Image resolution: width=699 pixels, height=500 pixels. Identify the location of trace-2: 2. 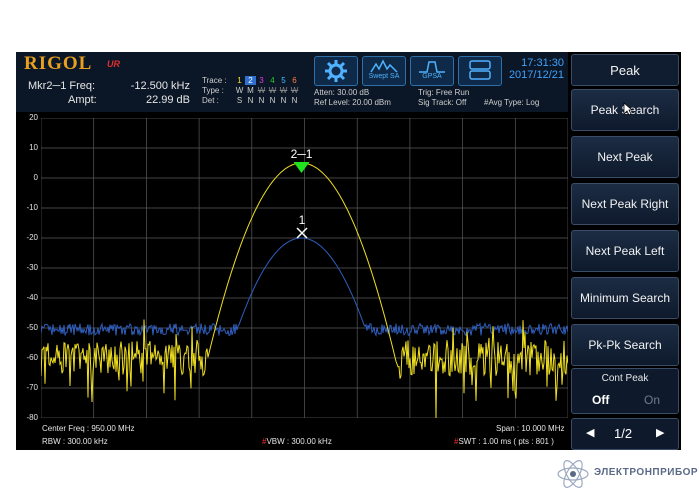
(250, 80).